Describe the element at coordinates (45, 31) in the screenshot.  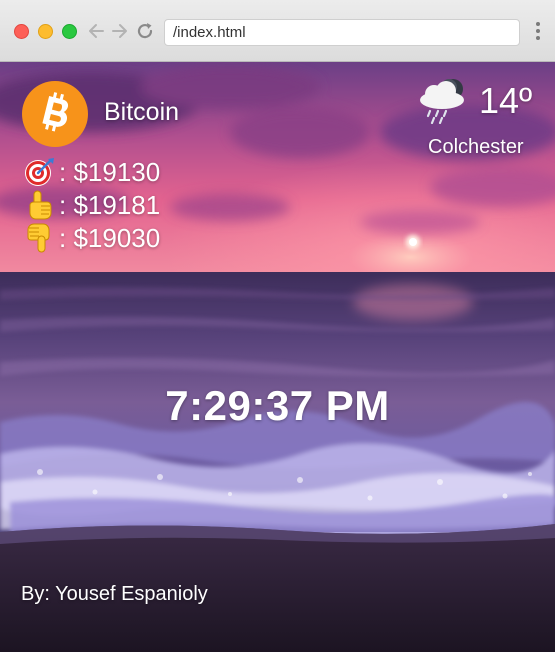
I see `minimize-window-button` at that location.